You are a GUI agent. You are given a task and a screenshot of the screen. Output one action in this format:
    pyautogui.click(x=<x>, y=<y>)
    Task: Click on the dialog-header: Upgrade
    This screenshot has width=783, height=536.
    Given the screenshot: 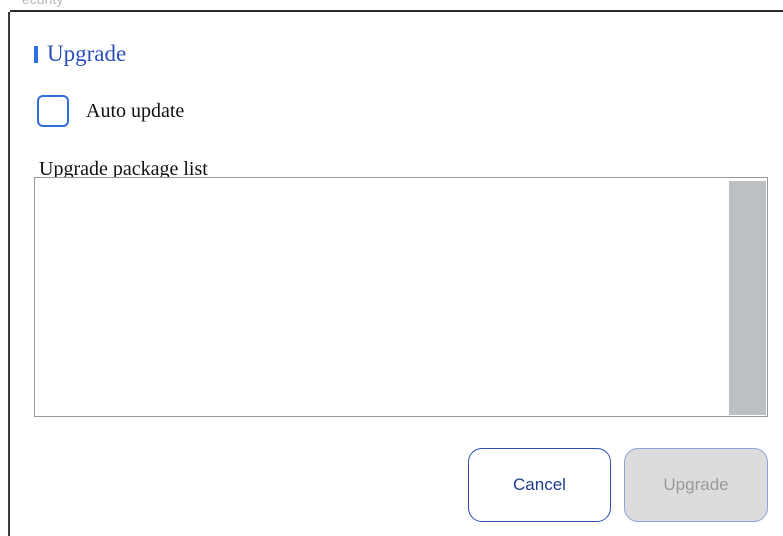 What is the action you would take?
    pyautogui.click(x=80, y=54)
    